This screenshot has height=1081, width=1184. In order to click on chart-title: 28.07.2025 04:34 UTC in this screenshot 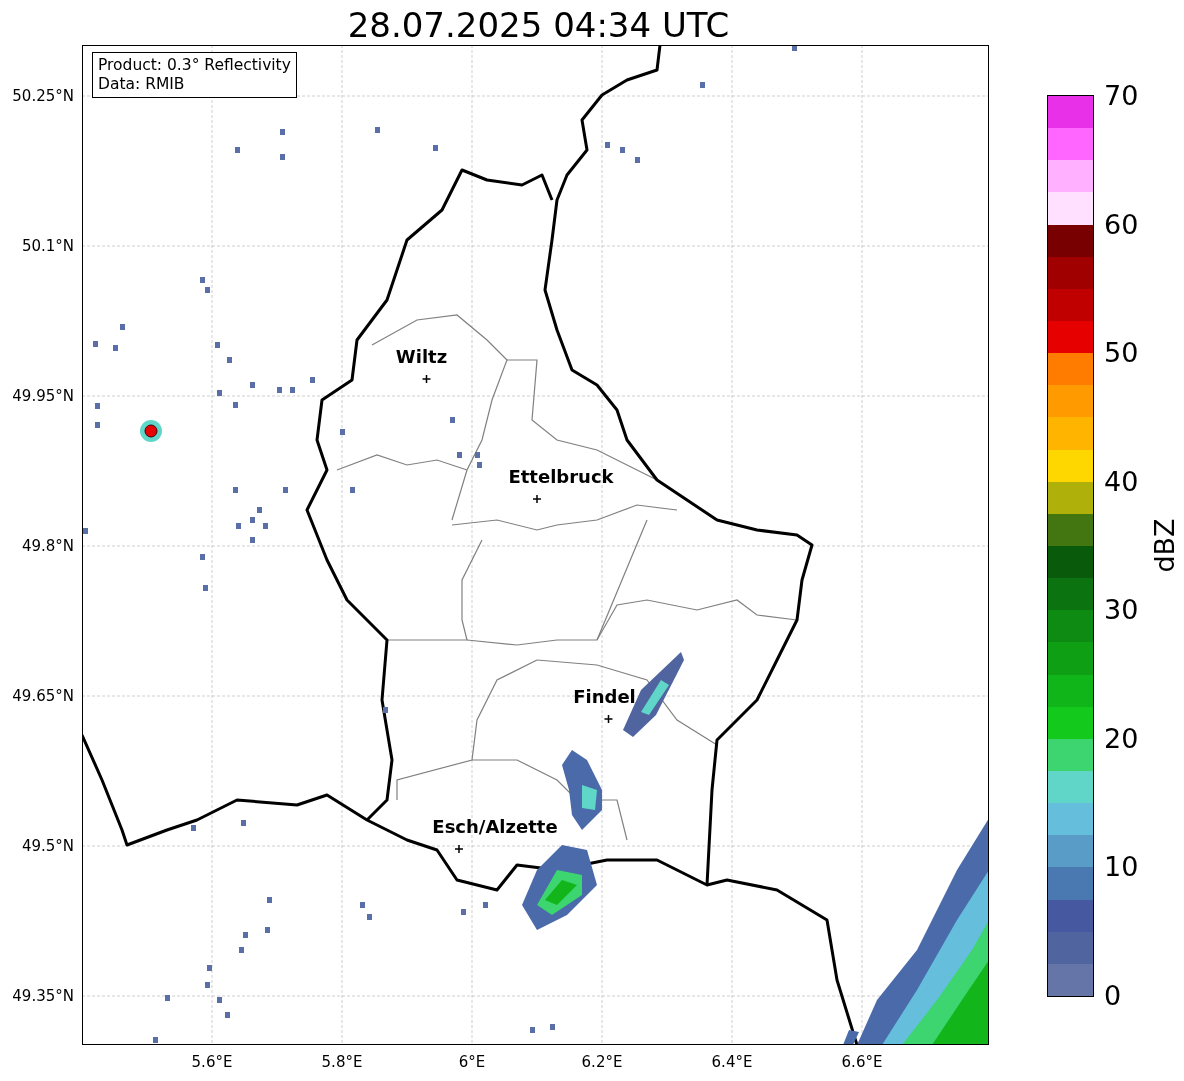, I will do `click(538, 24)`.